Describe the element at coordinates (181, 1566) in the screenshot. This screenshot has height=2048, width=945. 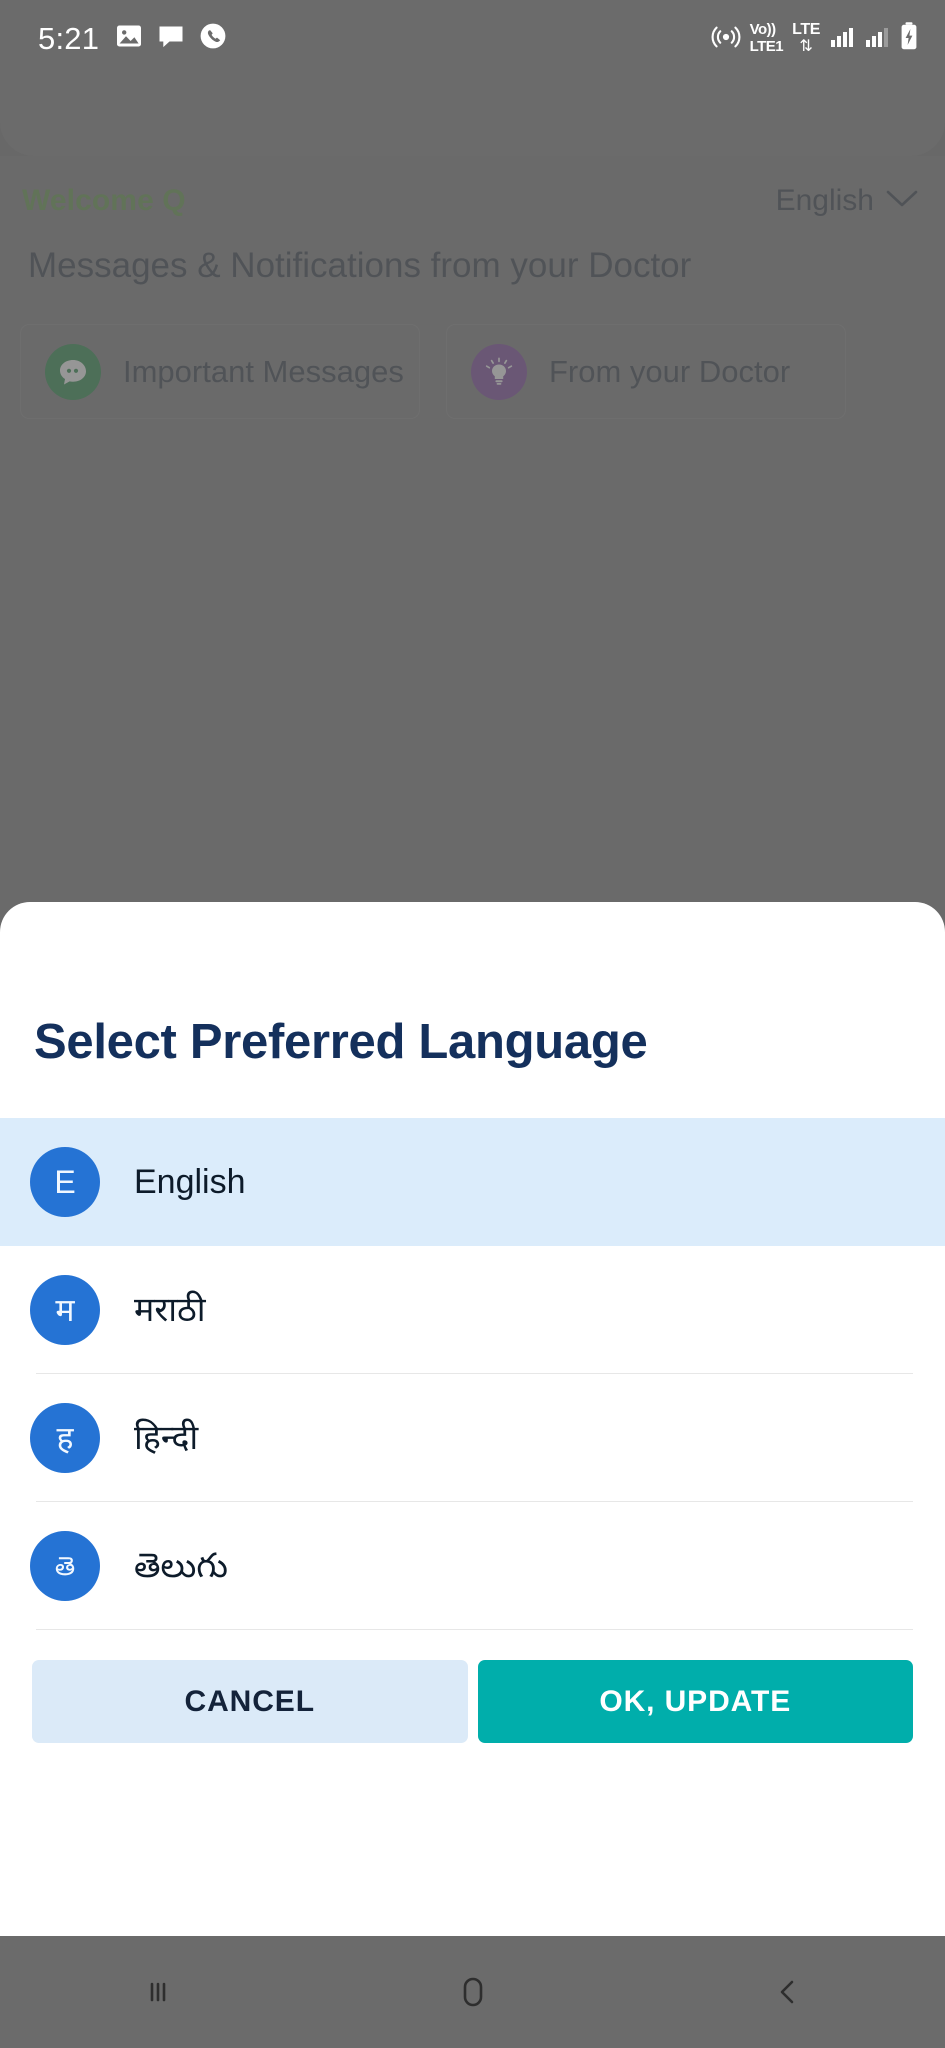
I see `language-name: తెలుగు` at that location.